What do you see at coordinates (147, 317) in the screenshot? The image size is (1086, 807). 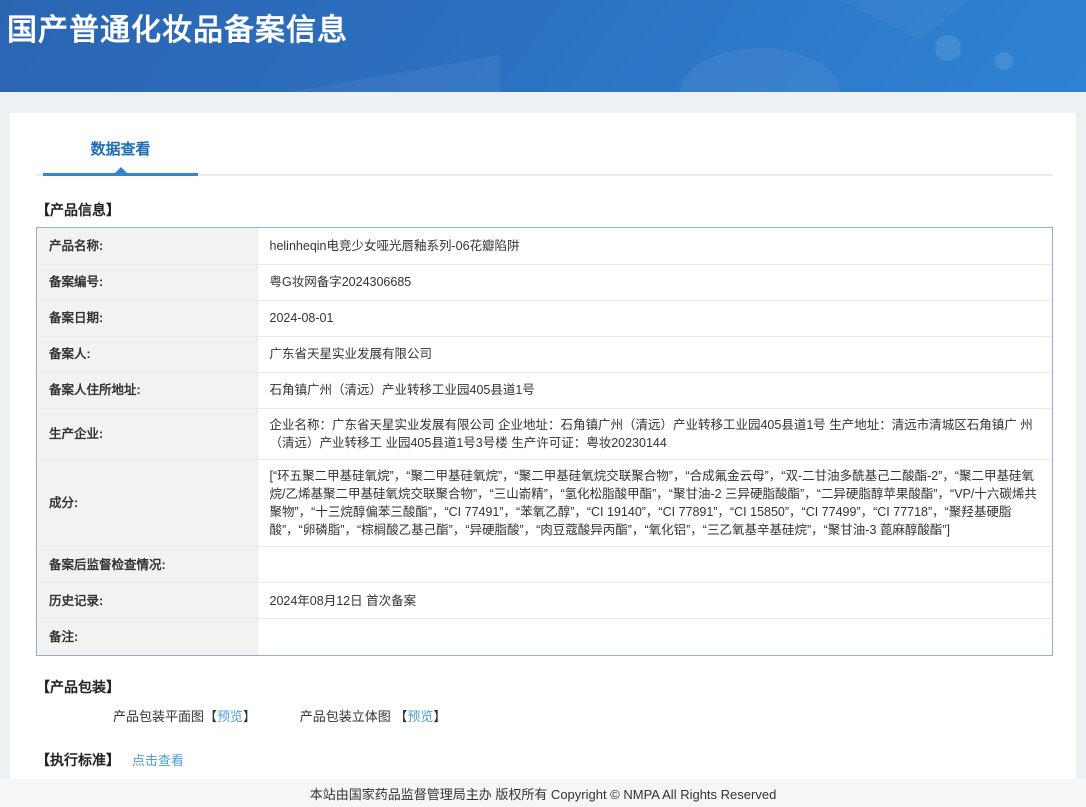 I see `row-label-registration-date: 备案日期:` at bounding box center [147, 317].